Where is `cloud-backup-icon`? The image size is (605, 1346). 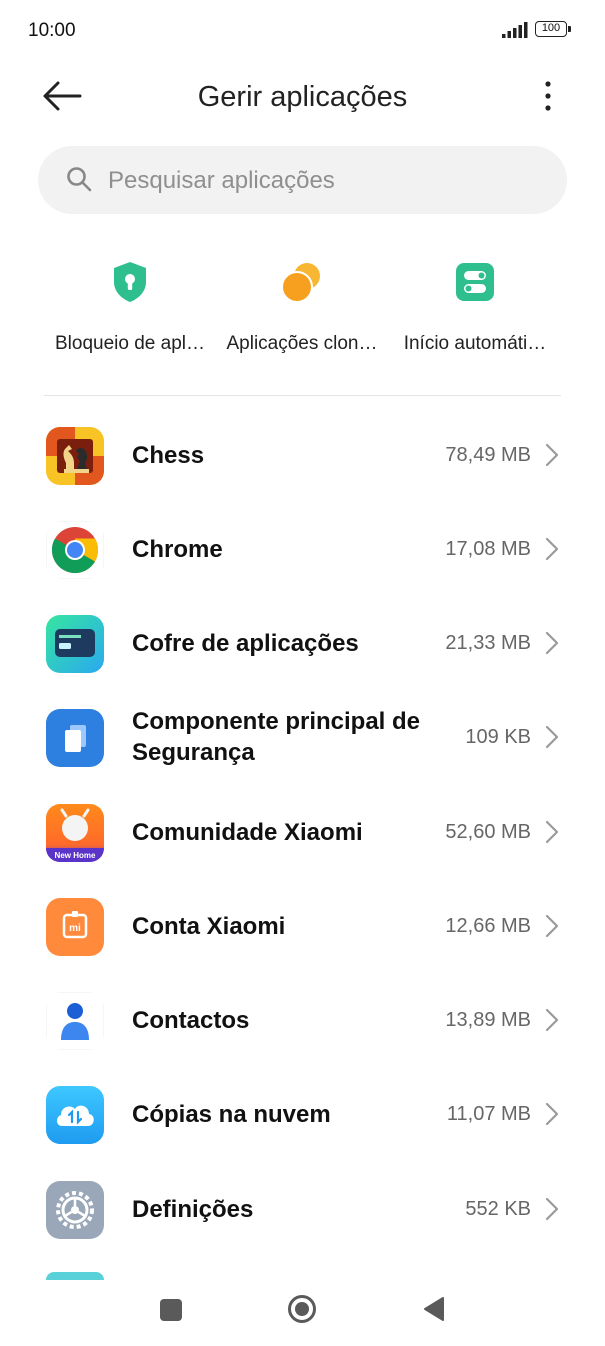
cloud-backup-icon is located at coordinates (75, 1115).